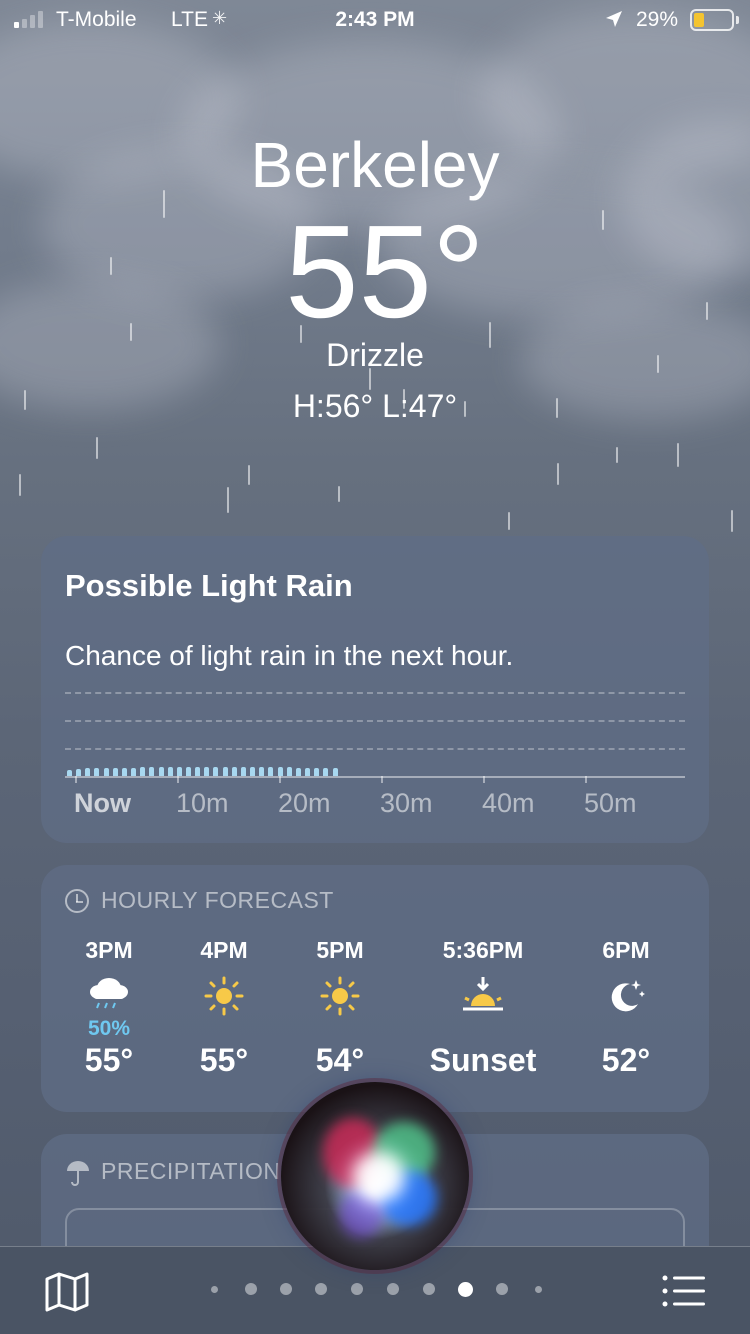  I want to click on hourly-item: 5:36PM Sunset, so click(483, 1008).